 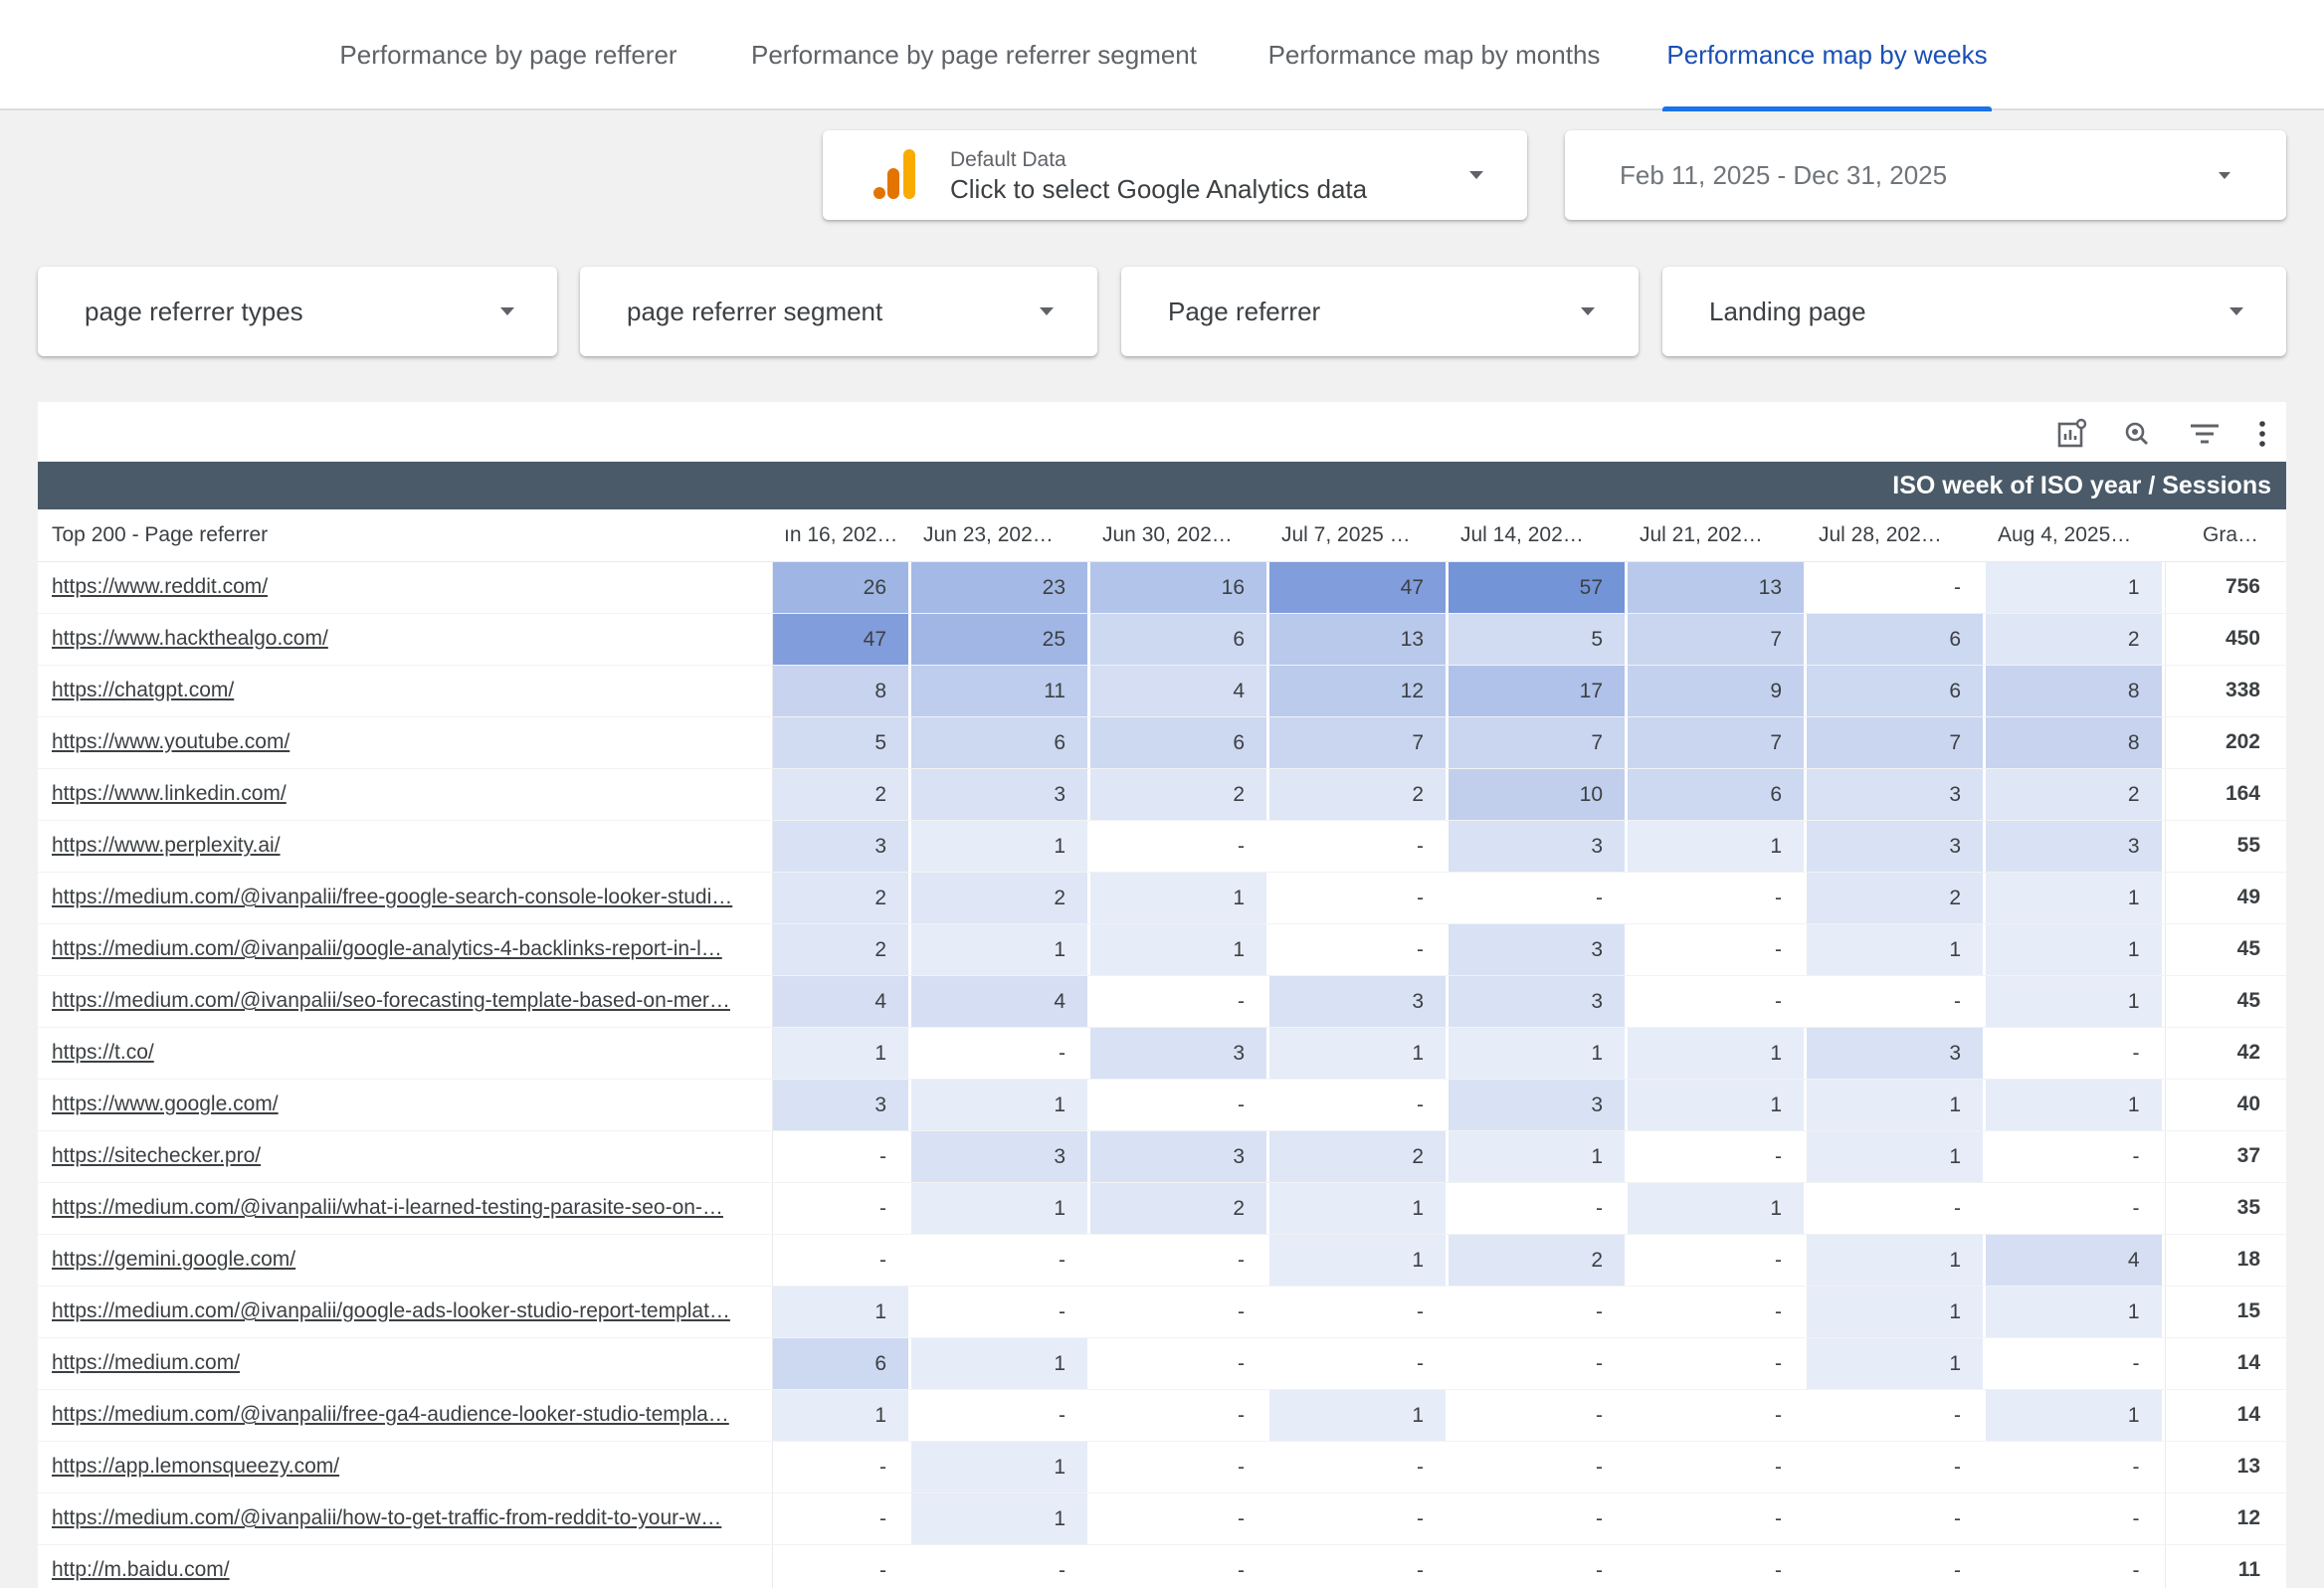 What do you see at coordinates (1895, 690) in the screenshot?
I see `sessions-value: 6` at bounding box center [1895, 690].